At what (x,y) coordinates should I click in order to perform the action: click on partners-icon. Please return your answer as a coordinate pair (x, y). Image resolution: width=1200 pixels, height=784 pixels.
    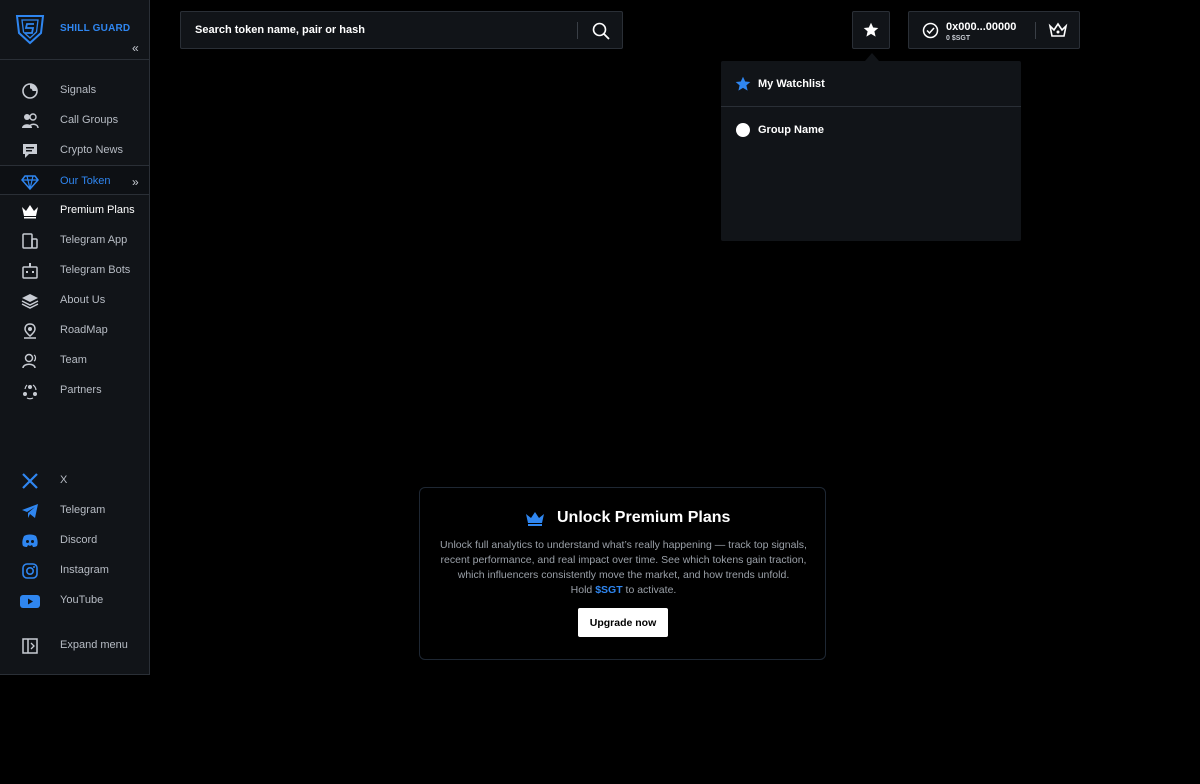
    Looking at the image, I should click on (30, 392).